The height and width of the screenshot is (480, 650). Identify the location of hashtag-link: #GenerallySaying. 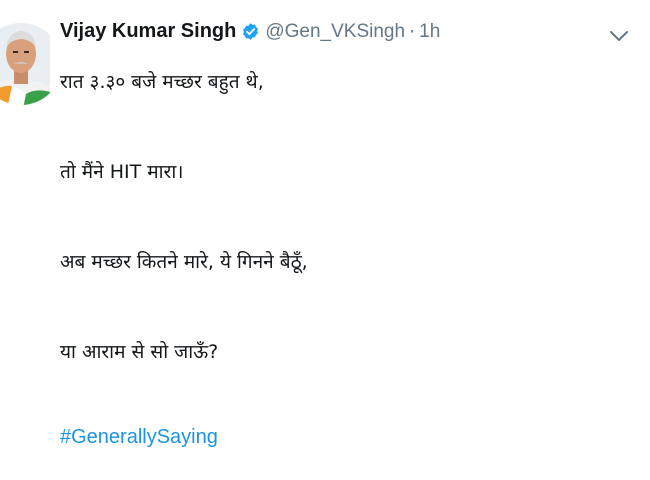
(139, 437).